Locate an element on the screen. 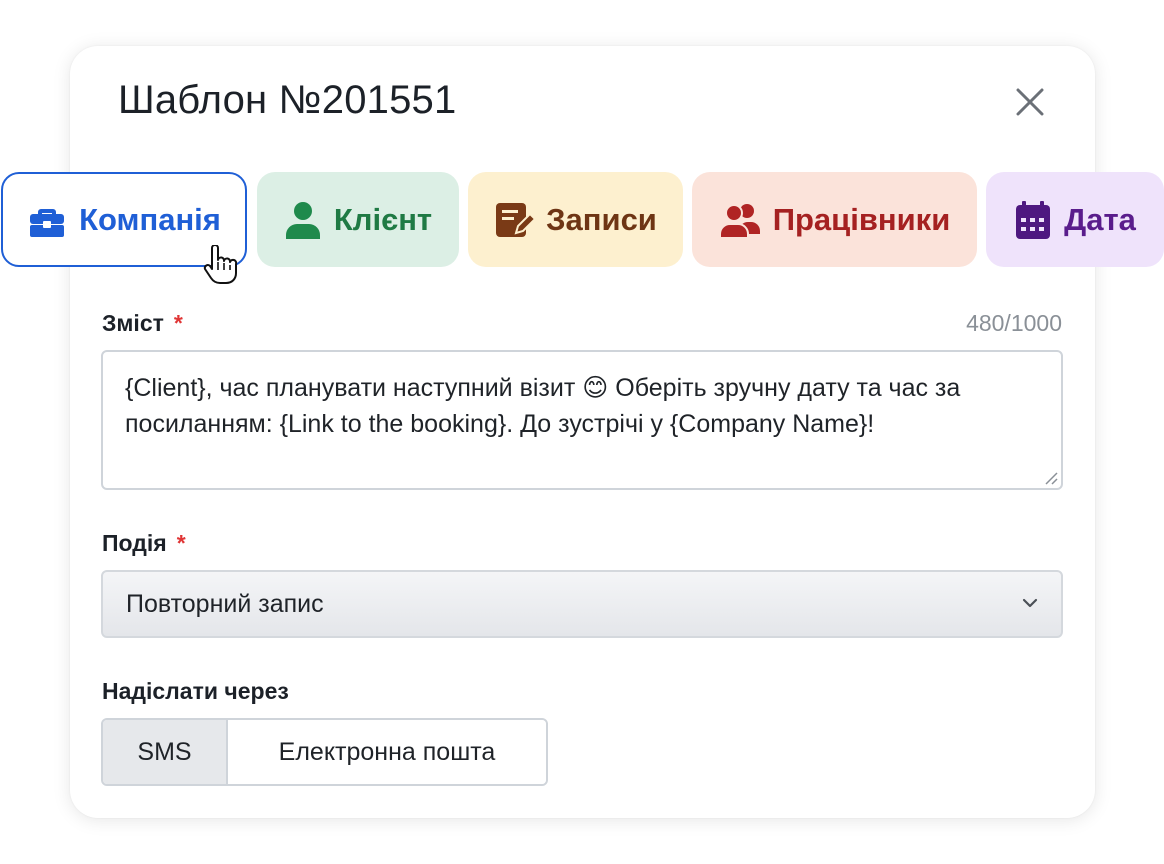  send-via-segmented: SMS Електронна пошта is located at coordinates (324, 752).